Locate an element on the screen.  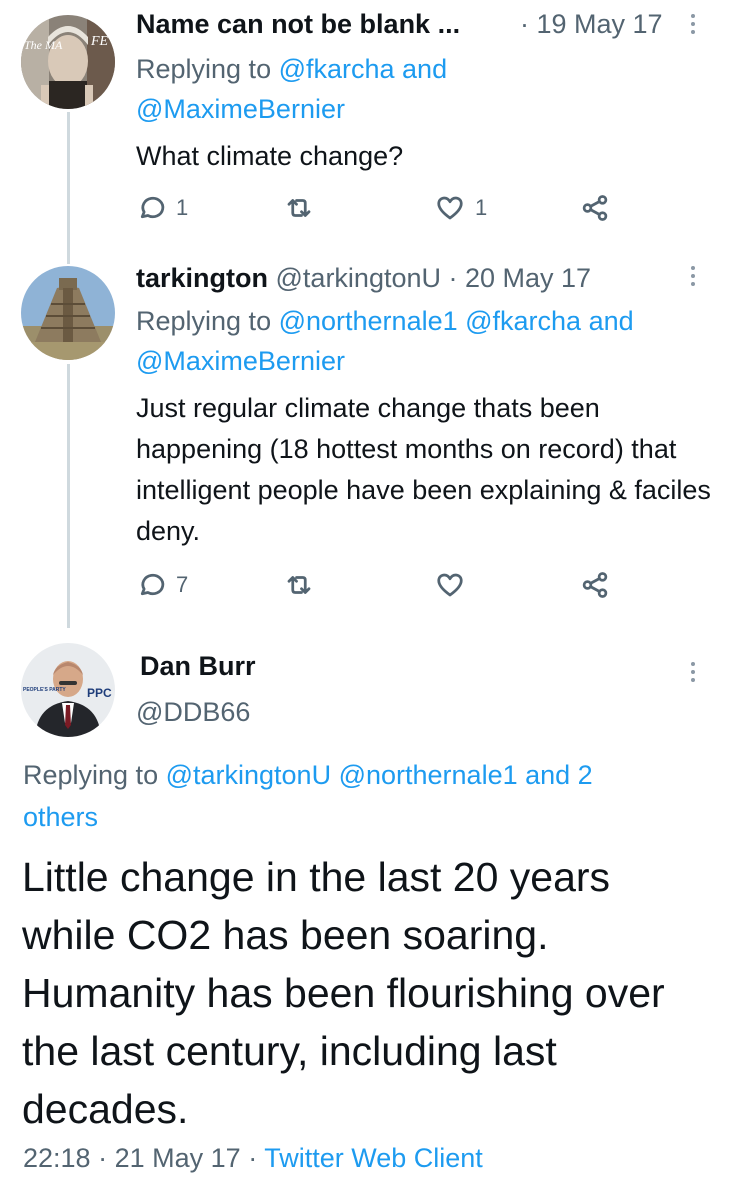
tweet-header: tarkington @tarkingtonU · 20 May 17 is located at coordinates (363, 278).